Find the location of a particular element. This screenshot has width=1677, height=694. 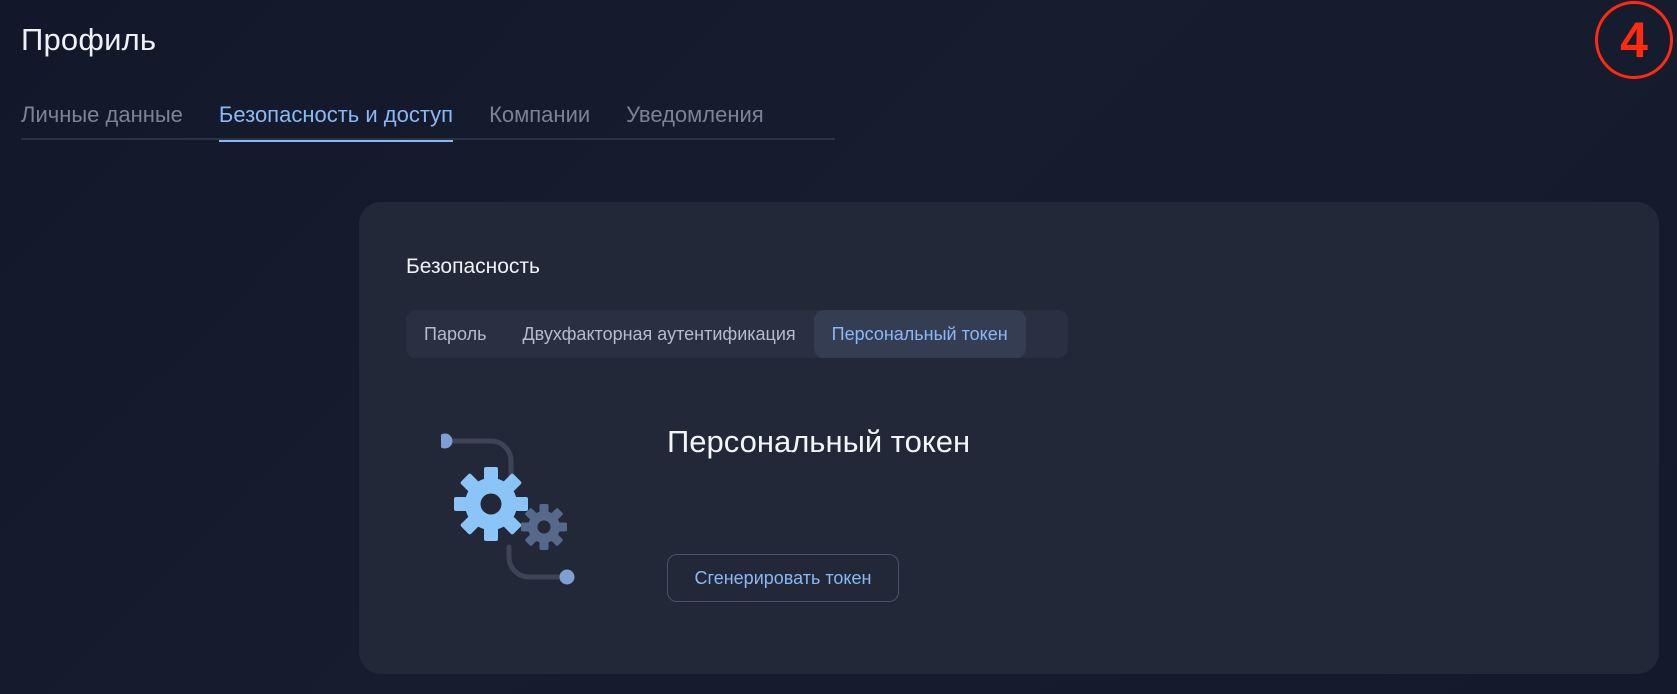

tab-security-and-access: Безопасность и доступ is located at coordinates (336, 121).